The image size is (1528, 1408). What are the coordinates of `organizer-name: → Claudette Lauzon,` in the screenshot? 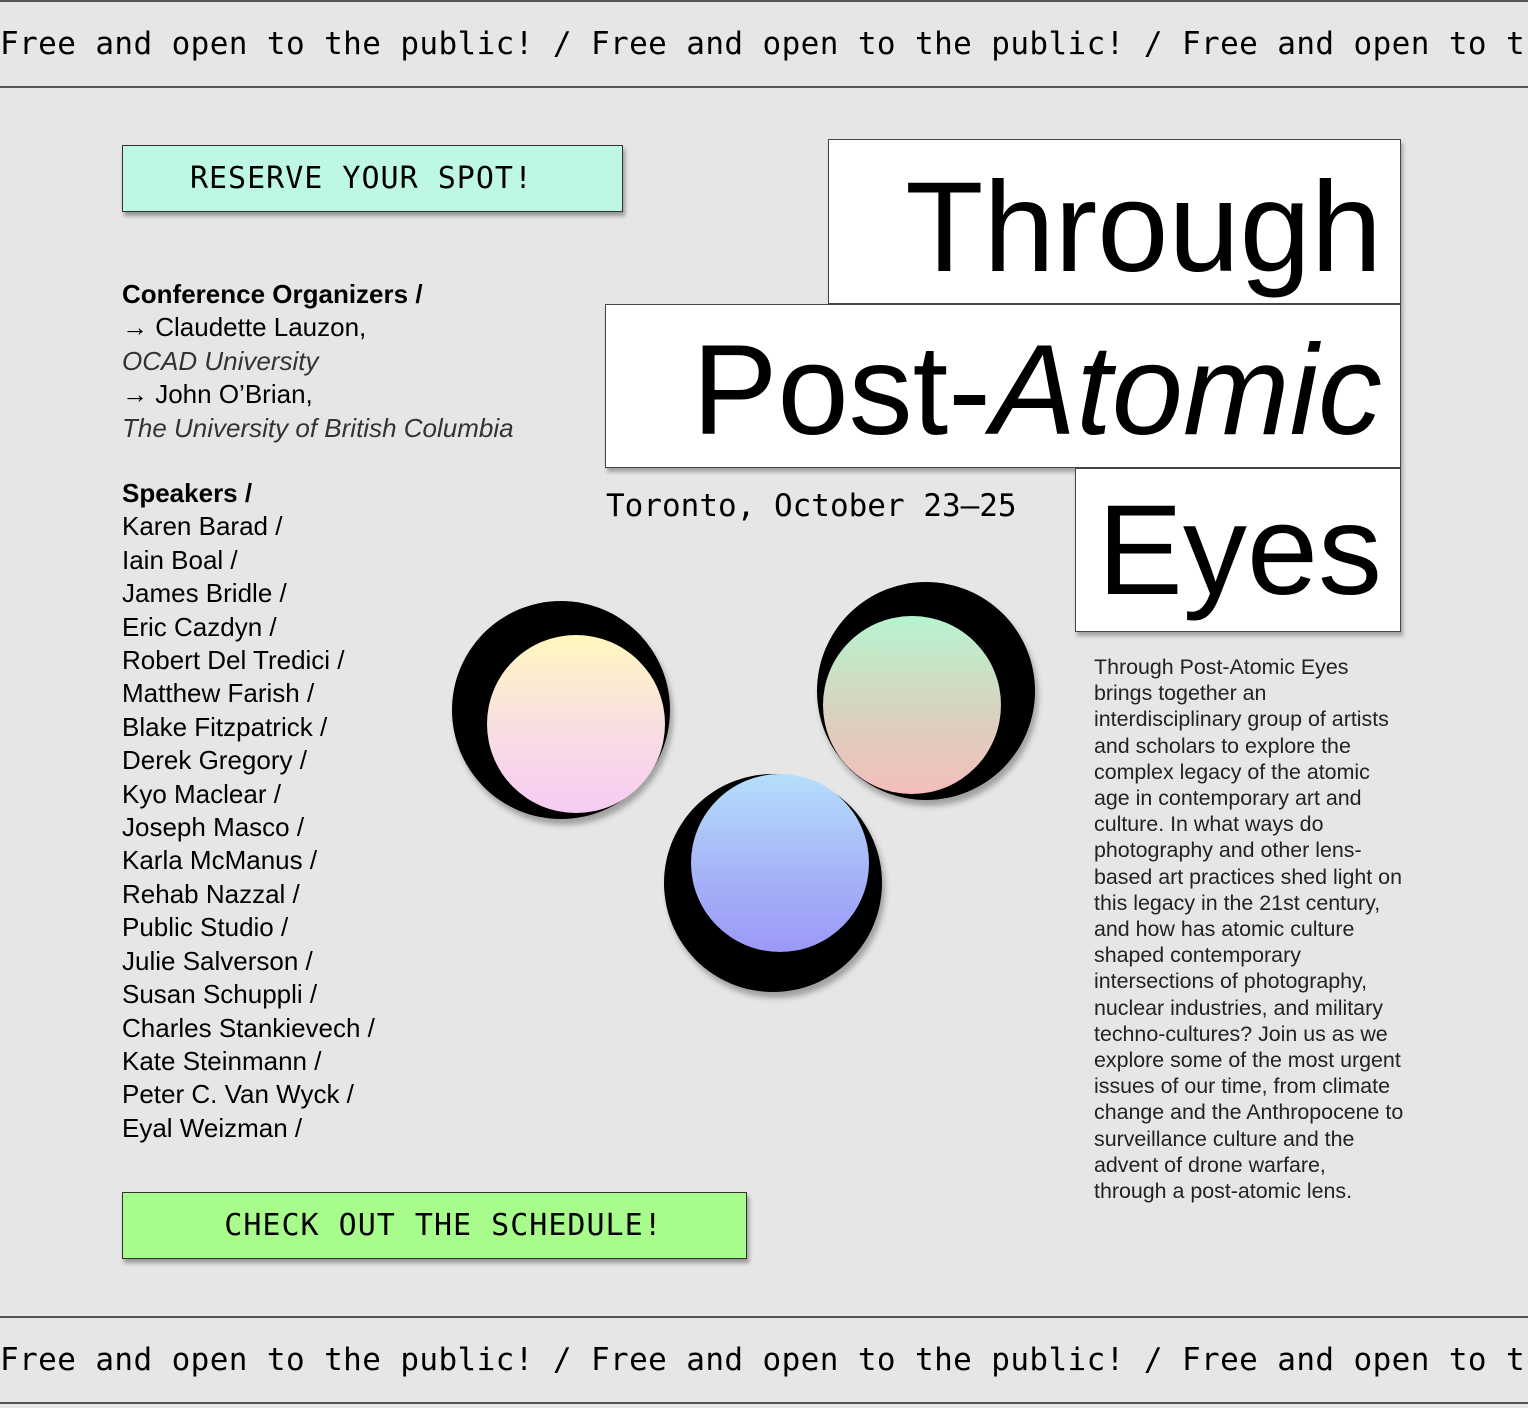 It's located at (244, 327).